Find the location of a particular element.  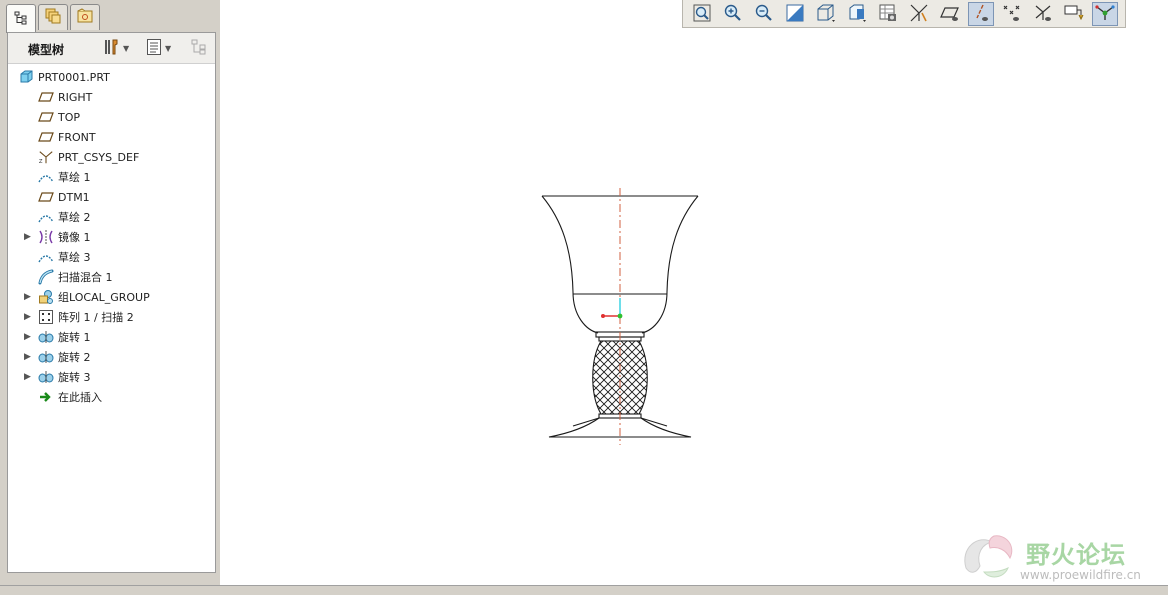

pattern-icon is located at coordinates (46, 317).